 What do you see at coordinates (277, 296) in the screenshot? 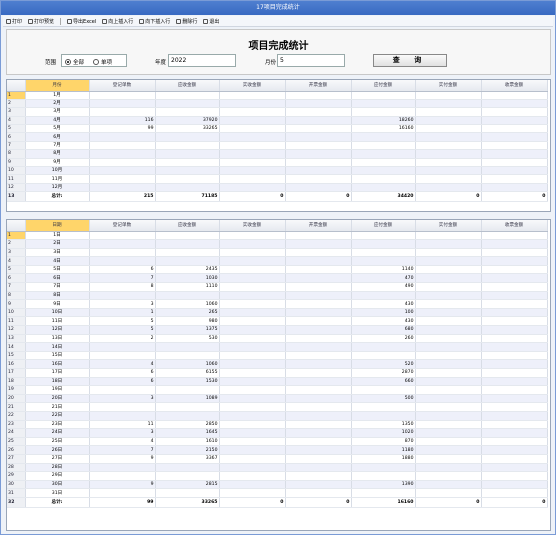
I see `table-row: 8 8日` at bounding box center [277, 296].